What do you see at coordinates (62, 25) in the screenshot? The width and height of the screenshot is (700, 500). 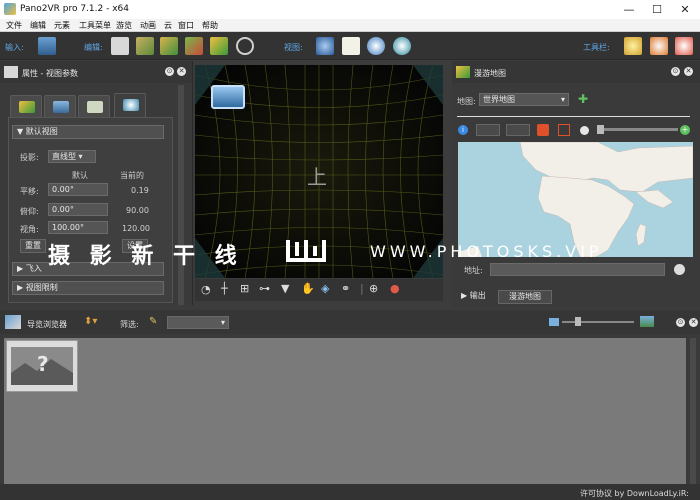 I see `menu-elements: 元素` at bounding box center [62, 25].